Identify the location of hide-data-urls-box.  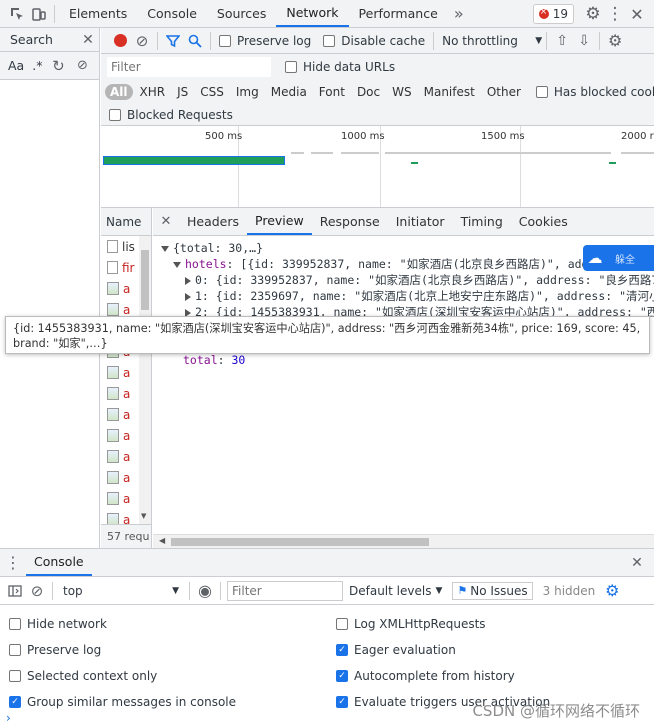
(291, 67).